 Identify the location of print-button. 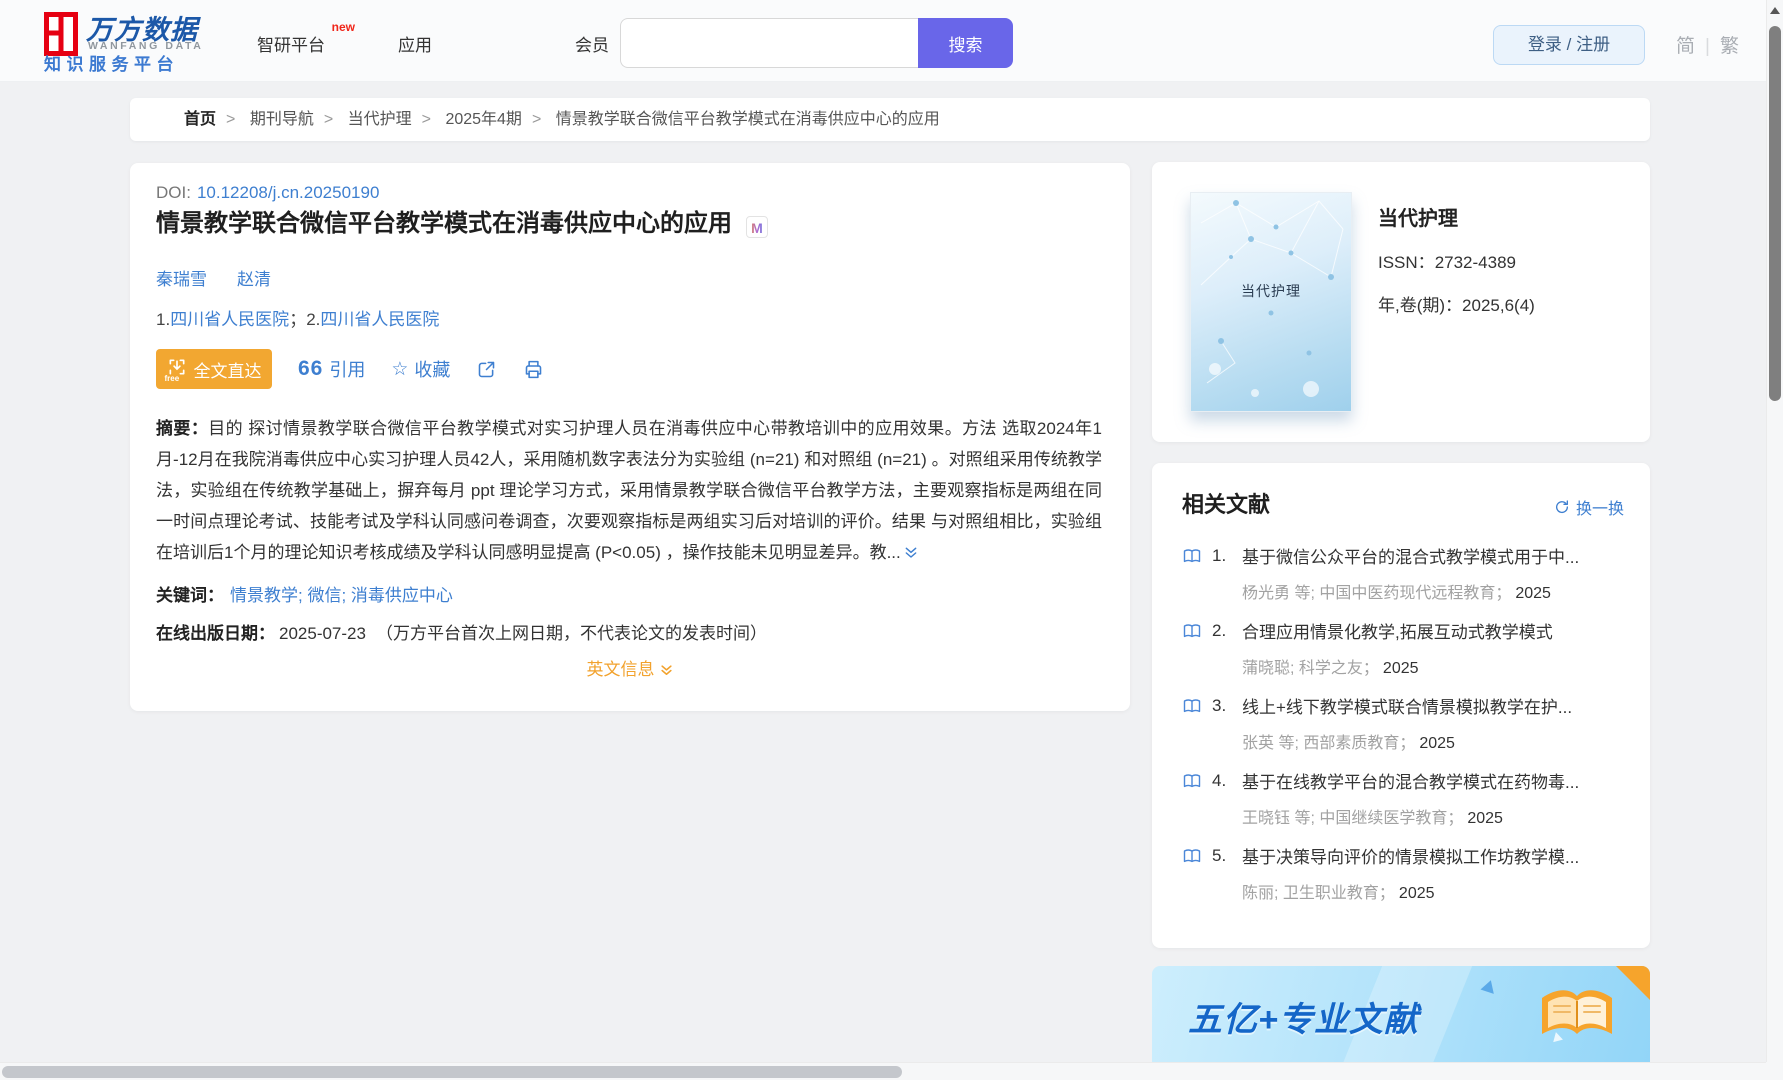
(533, 369).